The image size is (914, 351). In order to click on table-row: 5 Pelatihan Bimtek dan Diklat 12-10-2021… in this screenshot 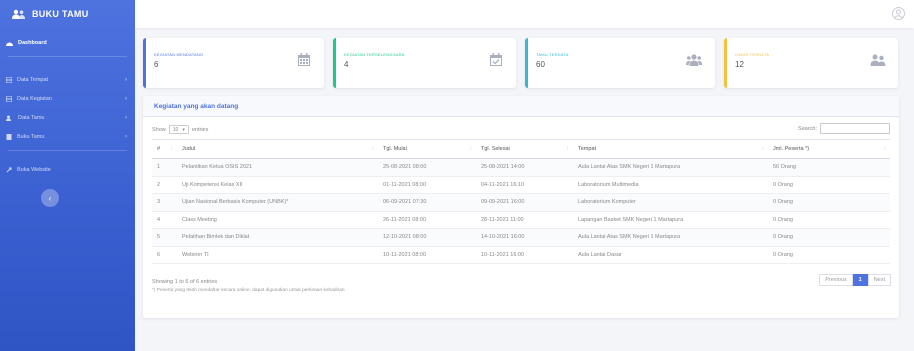, I will do `click(521, 237)`.